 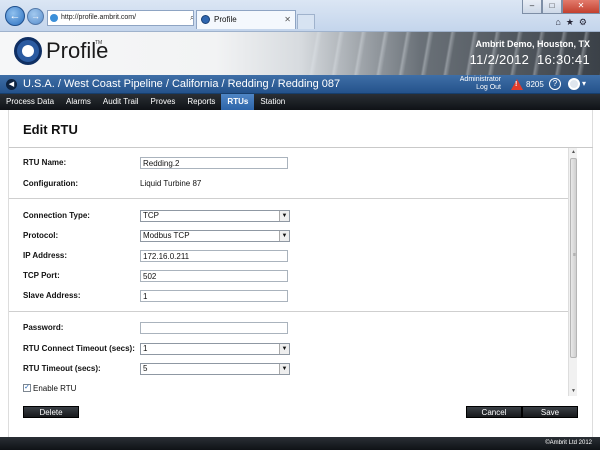 I want to click on alarm-count: 8205, so click(x=535, y=84).